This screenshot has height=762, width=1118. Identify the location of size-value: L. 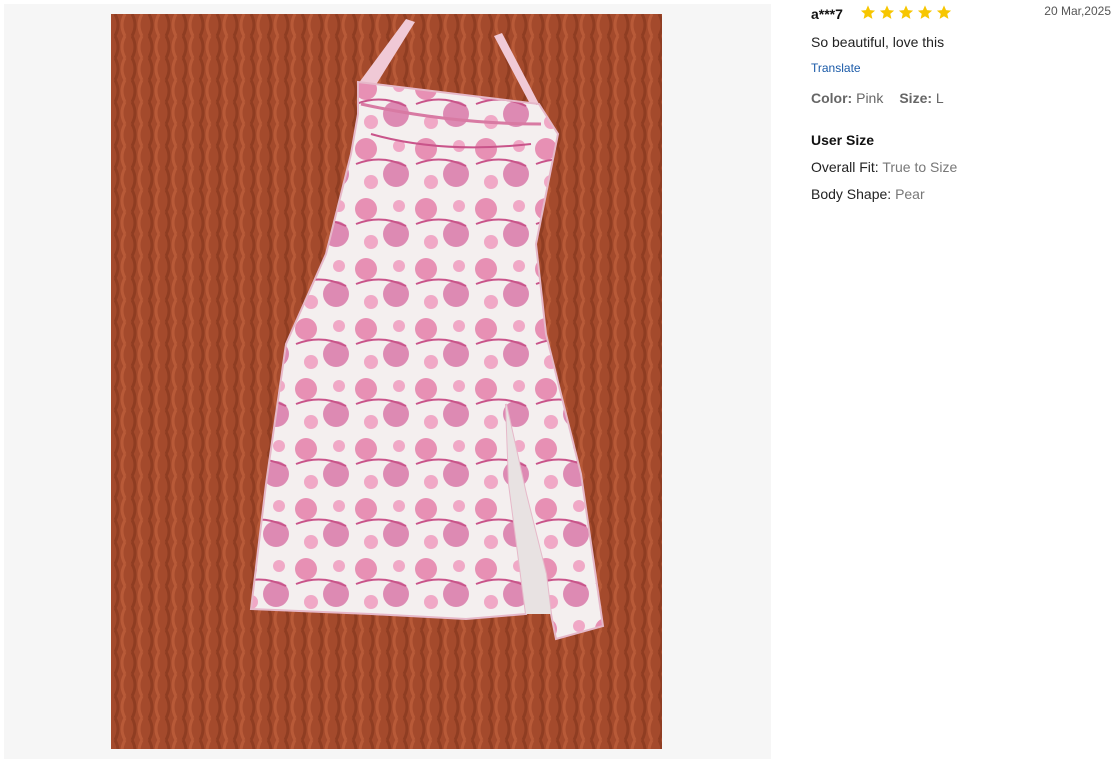
(939, 98).